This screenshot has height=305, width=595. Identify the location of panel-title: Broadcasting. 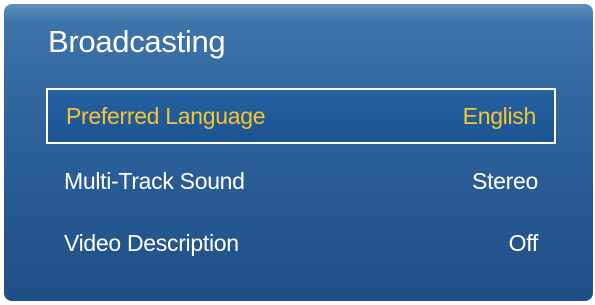
(137, 41).